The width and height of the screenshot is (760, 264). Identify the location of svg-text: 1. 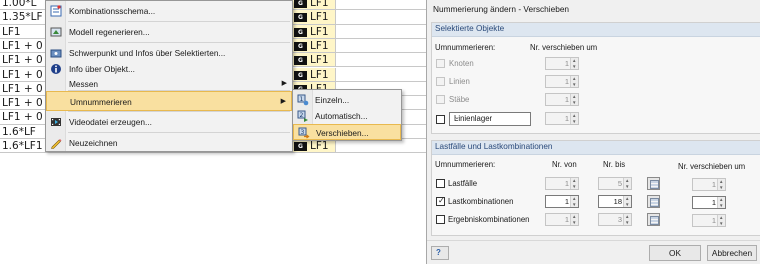
(302, 99).